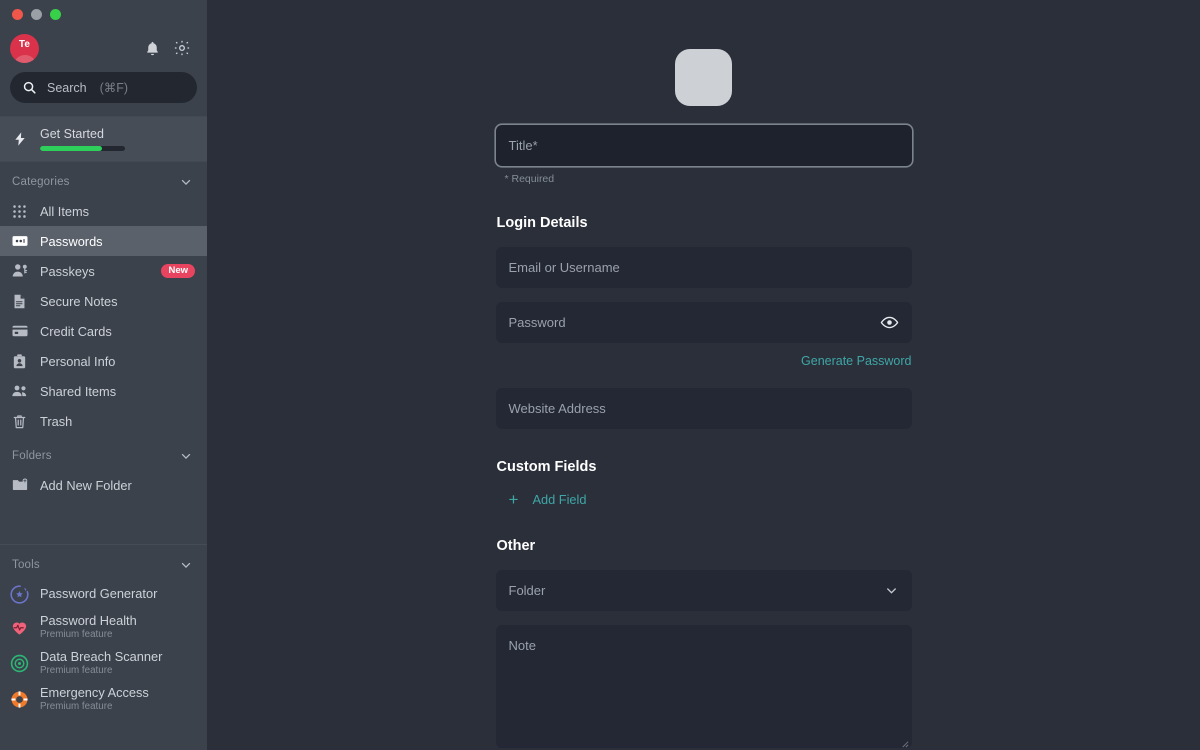  Describe the element at coordinates (114, 88) in the screenshot. I see `search-shortcut: (⌘F)` at that location.